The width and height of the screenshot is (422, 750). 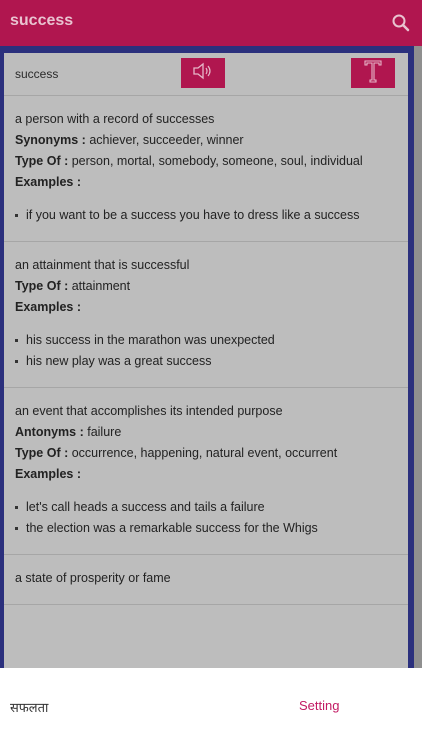 I want to click on field-value: achiever, succeeder, winner, so click(x=166, y=140).